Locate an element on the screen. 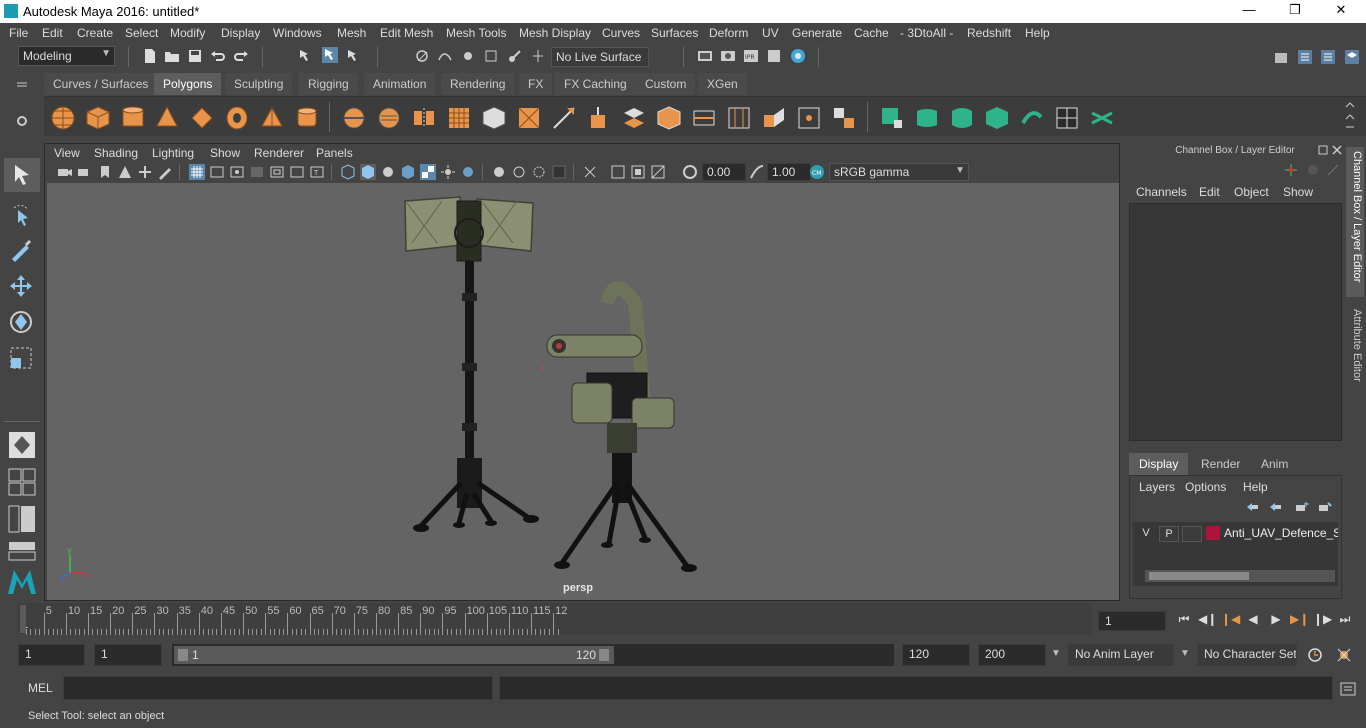 The width and height of the screenshot is (1366, 728). mode-selector: Modeling ▼ is located at coordinates (66, 56).